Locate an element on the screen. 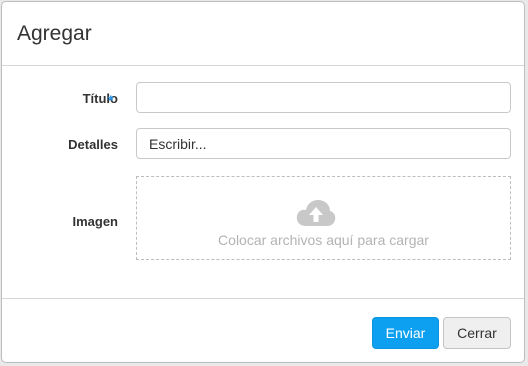  required-marker: * is located at coordinates (111, 100).